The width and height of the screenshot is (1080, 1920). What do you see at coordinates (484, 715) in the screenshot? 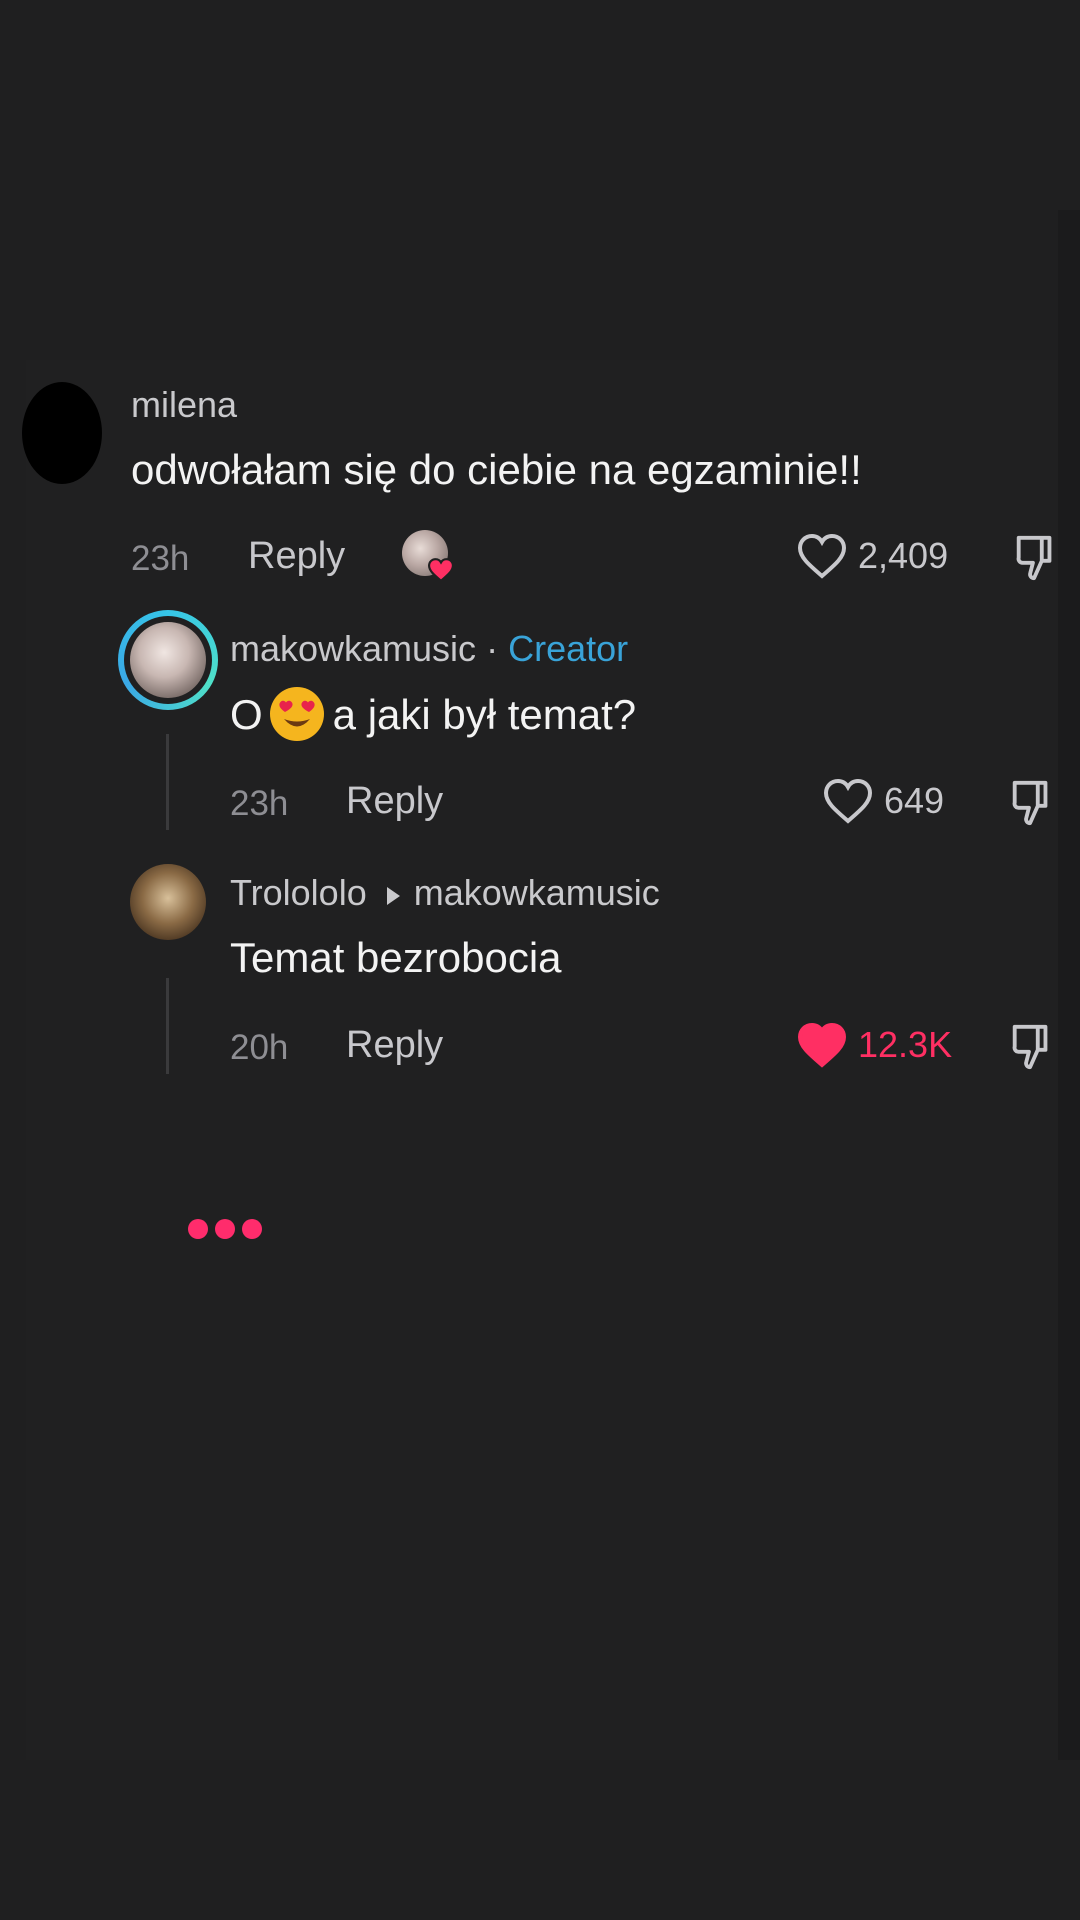
I see `reply-text-suffix: a jaki był temat?` at bounding box center [484, 715].